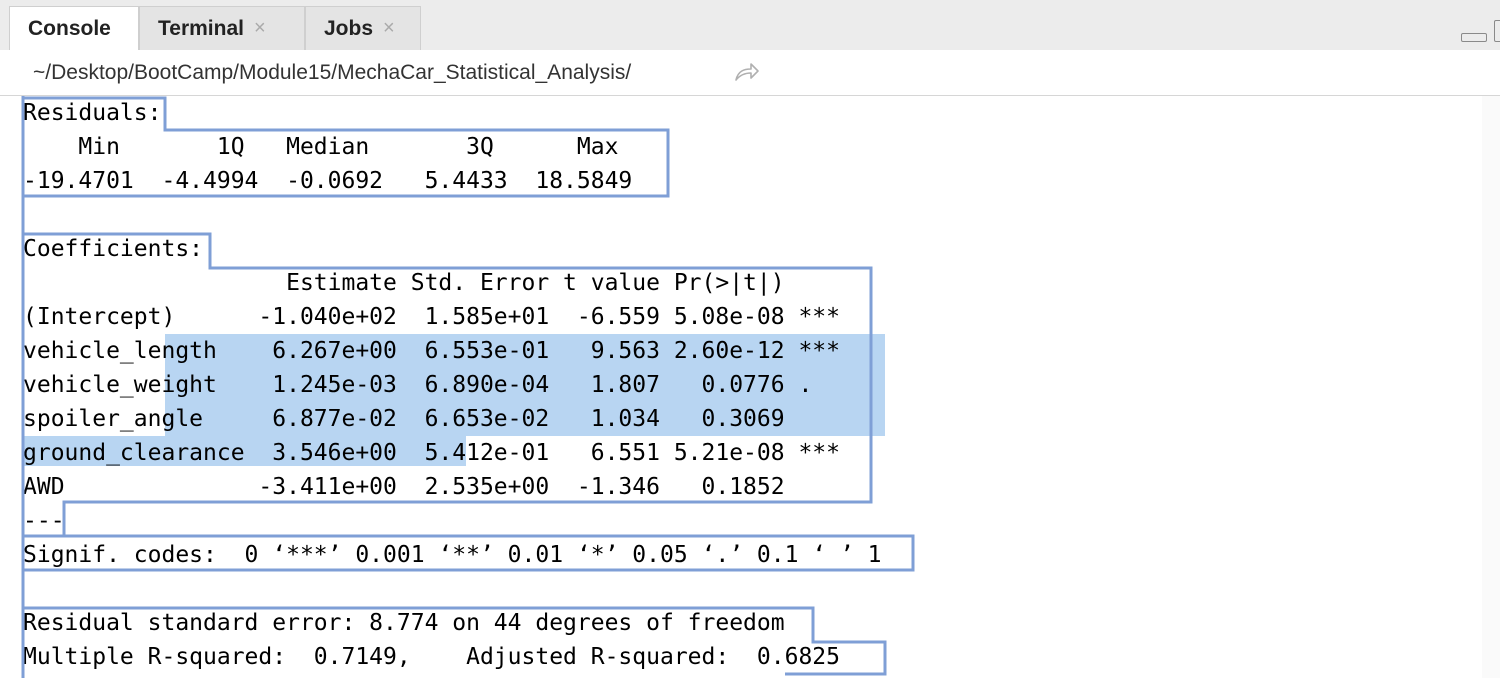  I want to click on maximize-pane-icon, so click(1497, 31).